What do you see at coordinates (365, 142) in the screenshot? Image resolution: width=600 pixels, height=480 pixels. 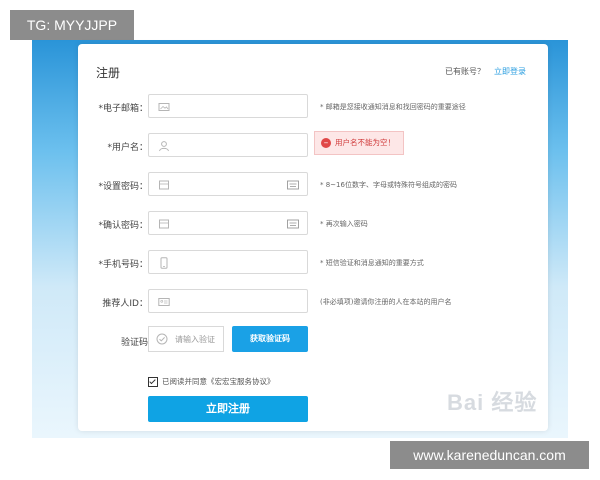 I see `username-error-text: 用户名不能为空！` at bounding box center [365, 142].